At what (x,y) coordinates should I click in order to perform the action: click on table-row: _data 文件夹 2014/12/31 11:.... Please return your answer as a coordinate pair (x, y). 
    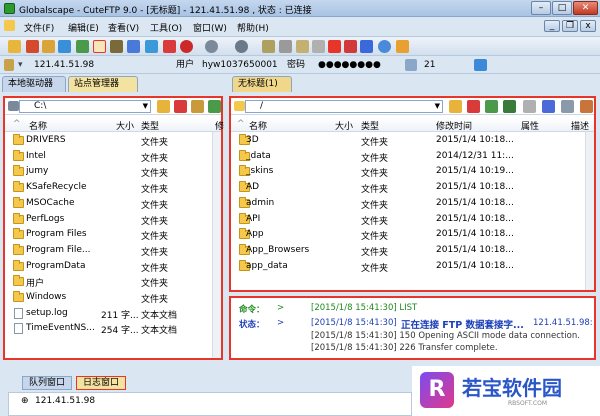
    Looking at the image, I should click on (412, 157).